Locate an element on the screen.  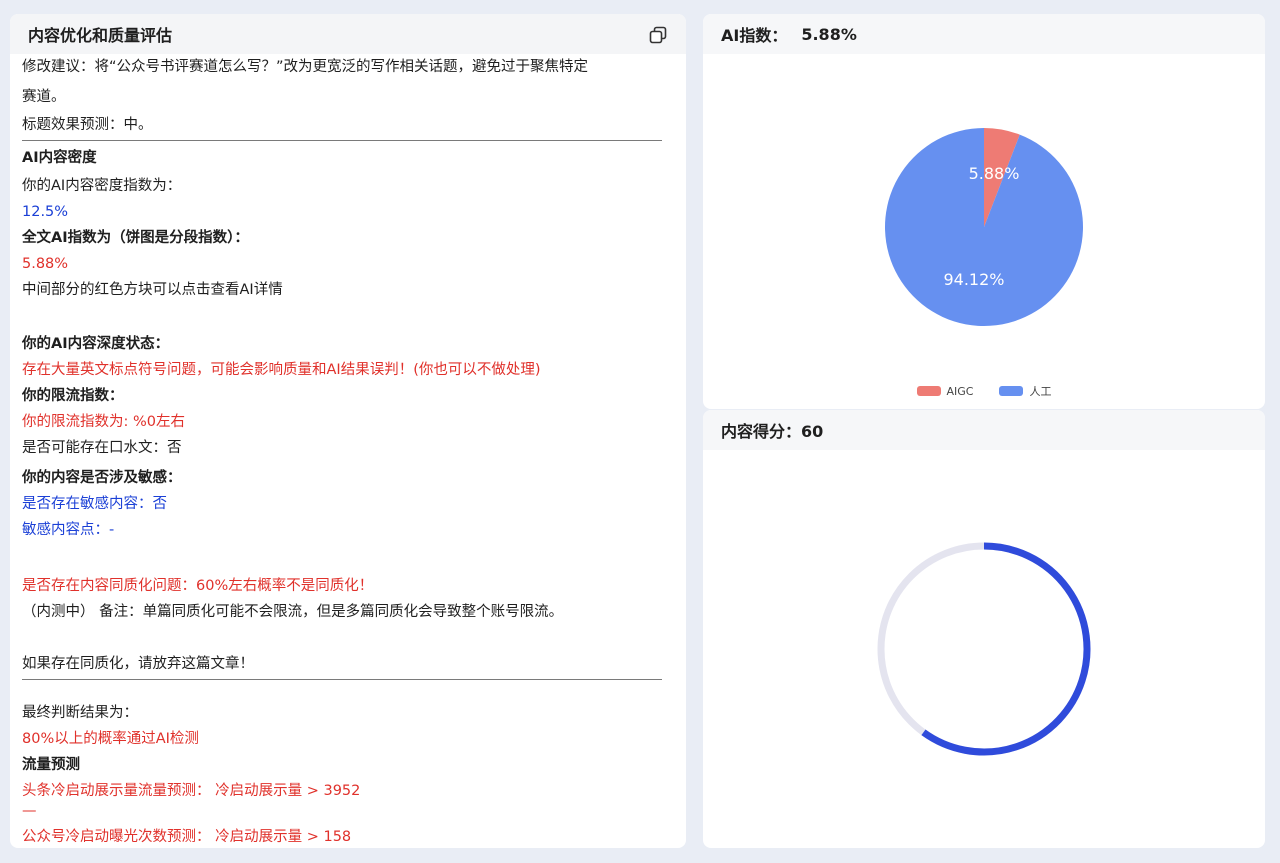
homogeneity-advice: 如果存在同质化，请放弃这篇文章！ is located at coordinates (138, 664).